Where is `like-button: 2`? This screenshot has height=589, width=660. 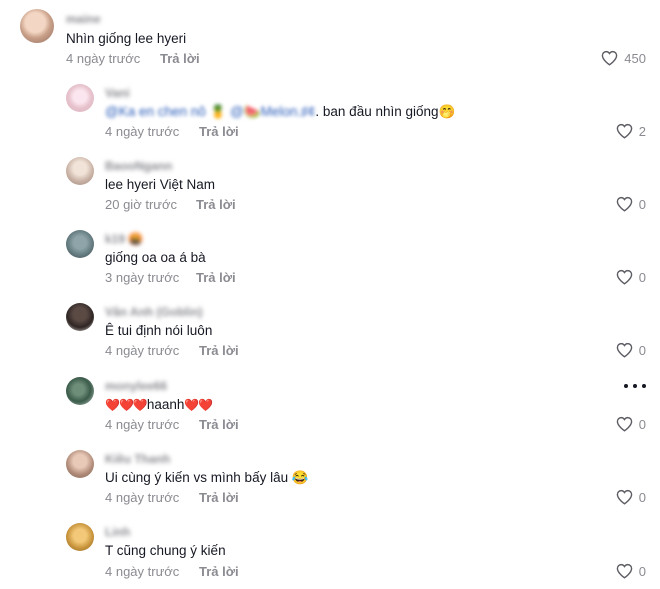 like-button: 2 is located at coordinates (631, 131).